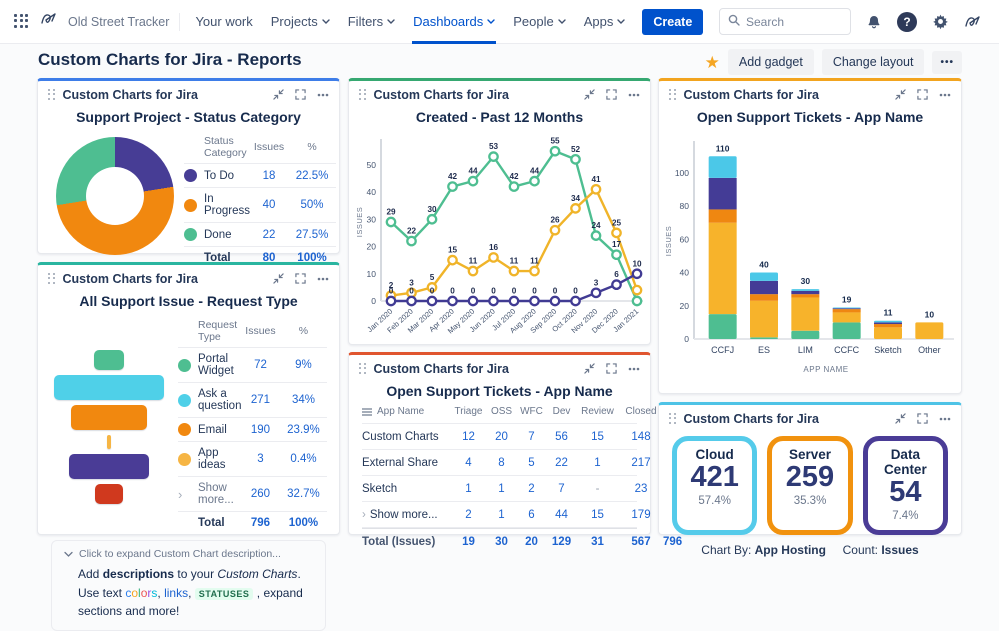 The image size is (999, 631). Describe the element at coordinates (539, 22) in the screenshot. I see `nav-item-people: People` at that location.